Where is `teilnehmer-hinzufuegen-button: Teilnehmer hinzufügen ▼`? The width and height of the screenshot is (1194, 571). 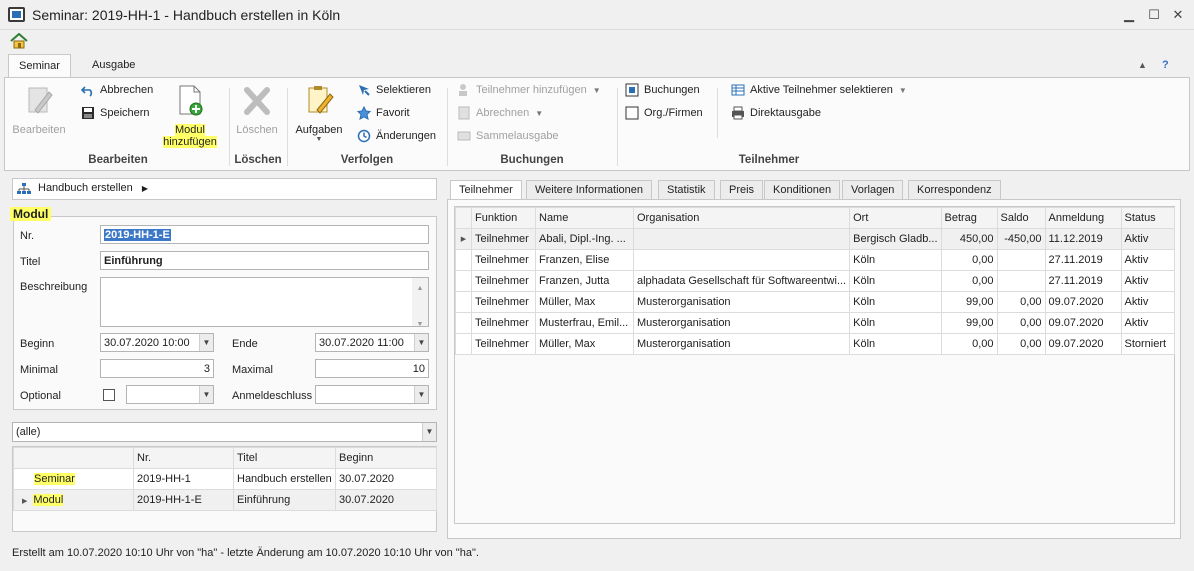 teilnehmer-hinzufuegen-button: Teilnehmer hinzufügen ▼ is located at coordinates (529, 90).